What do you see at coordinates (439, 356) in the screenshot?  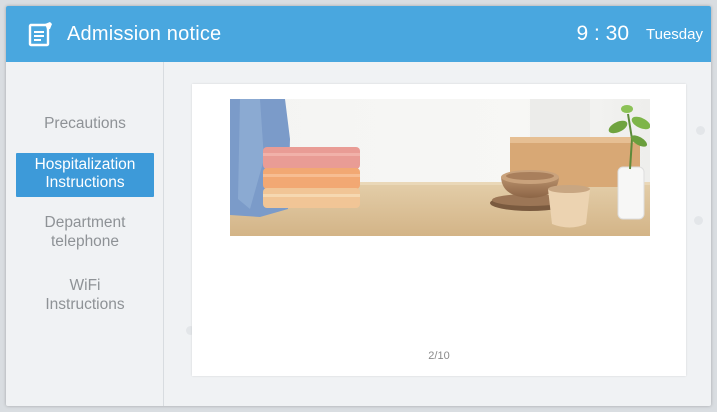 I see `page-indicator: 2/10` at bounding box center [439, 356].